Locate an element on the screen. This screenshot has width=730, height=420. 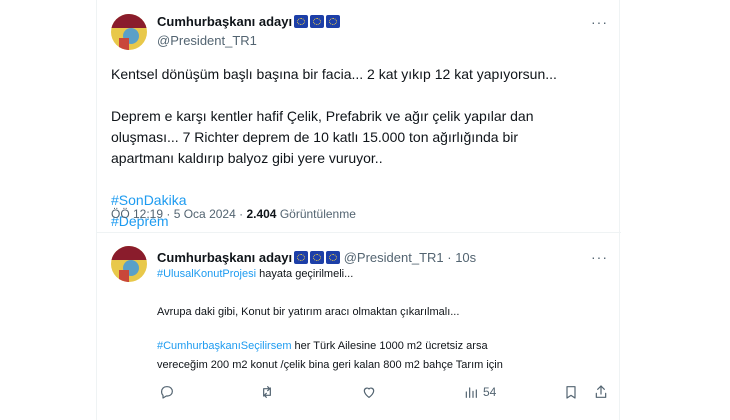
hashtag-sondakika: #SonDakika is located at coordinates (149, 200).